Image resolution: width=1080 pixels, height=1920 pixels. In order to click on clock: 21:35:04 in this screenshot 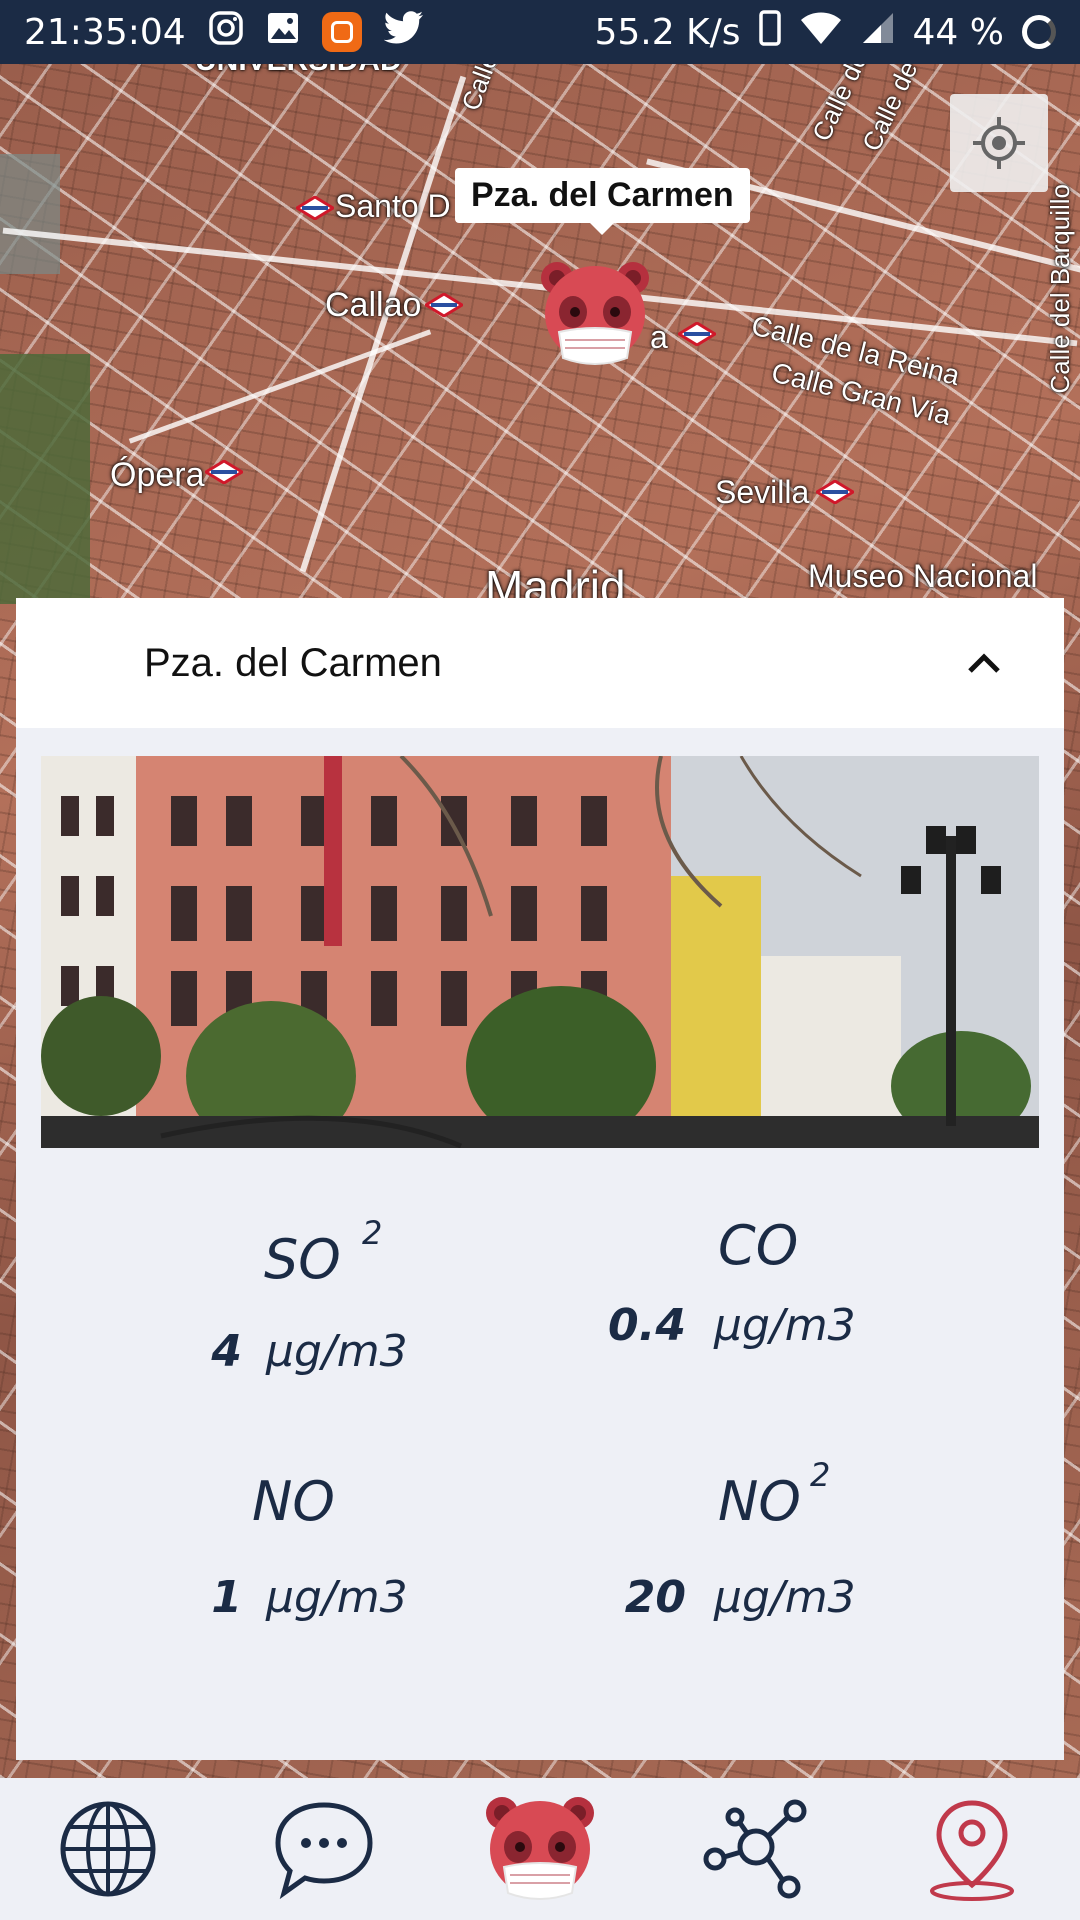, I will do `click(105, 32)`.